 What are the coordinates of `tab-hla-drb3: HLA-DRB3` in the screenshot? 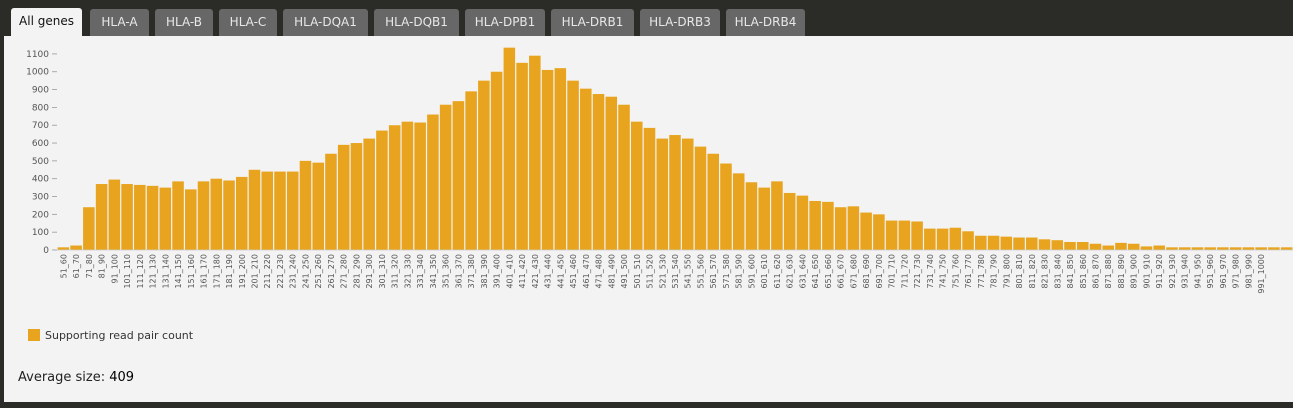 It's located at (680, 22).